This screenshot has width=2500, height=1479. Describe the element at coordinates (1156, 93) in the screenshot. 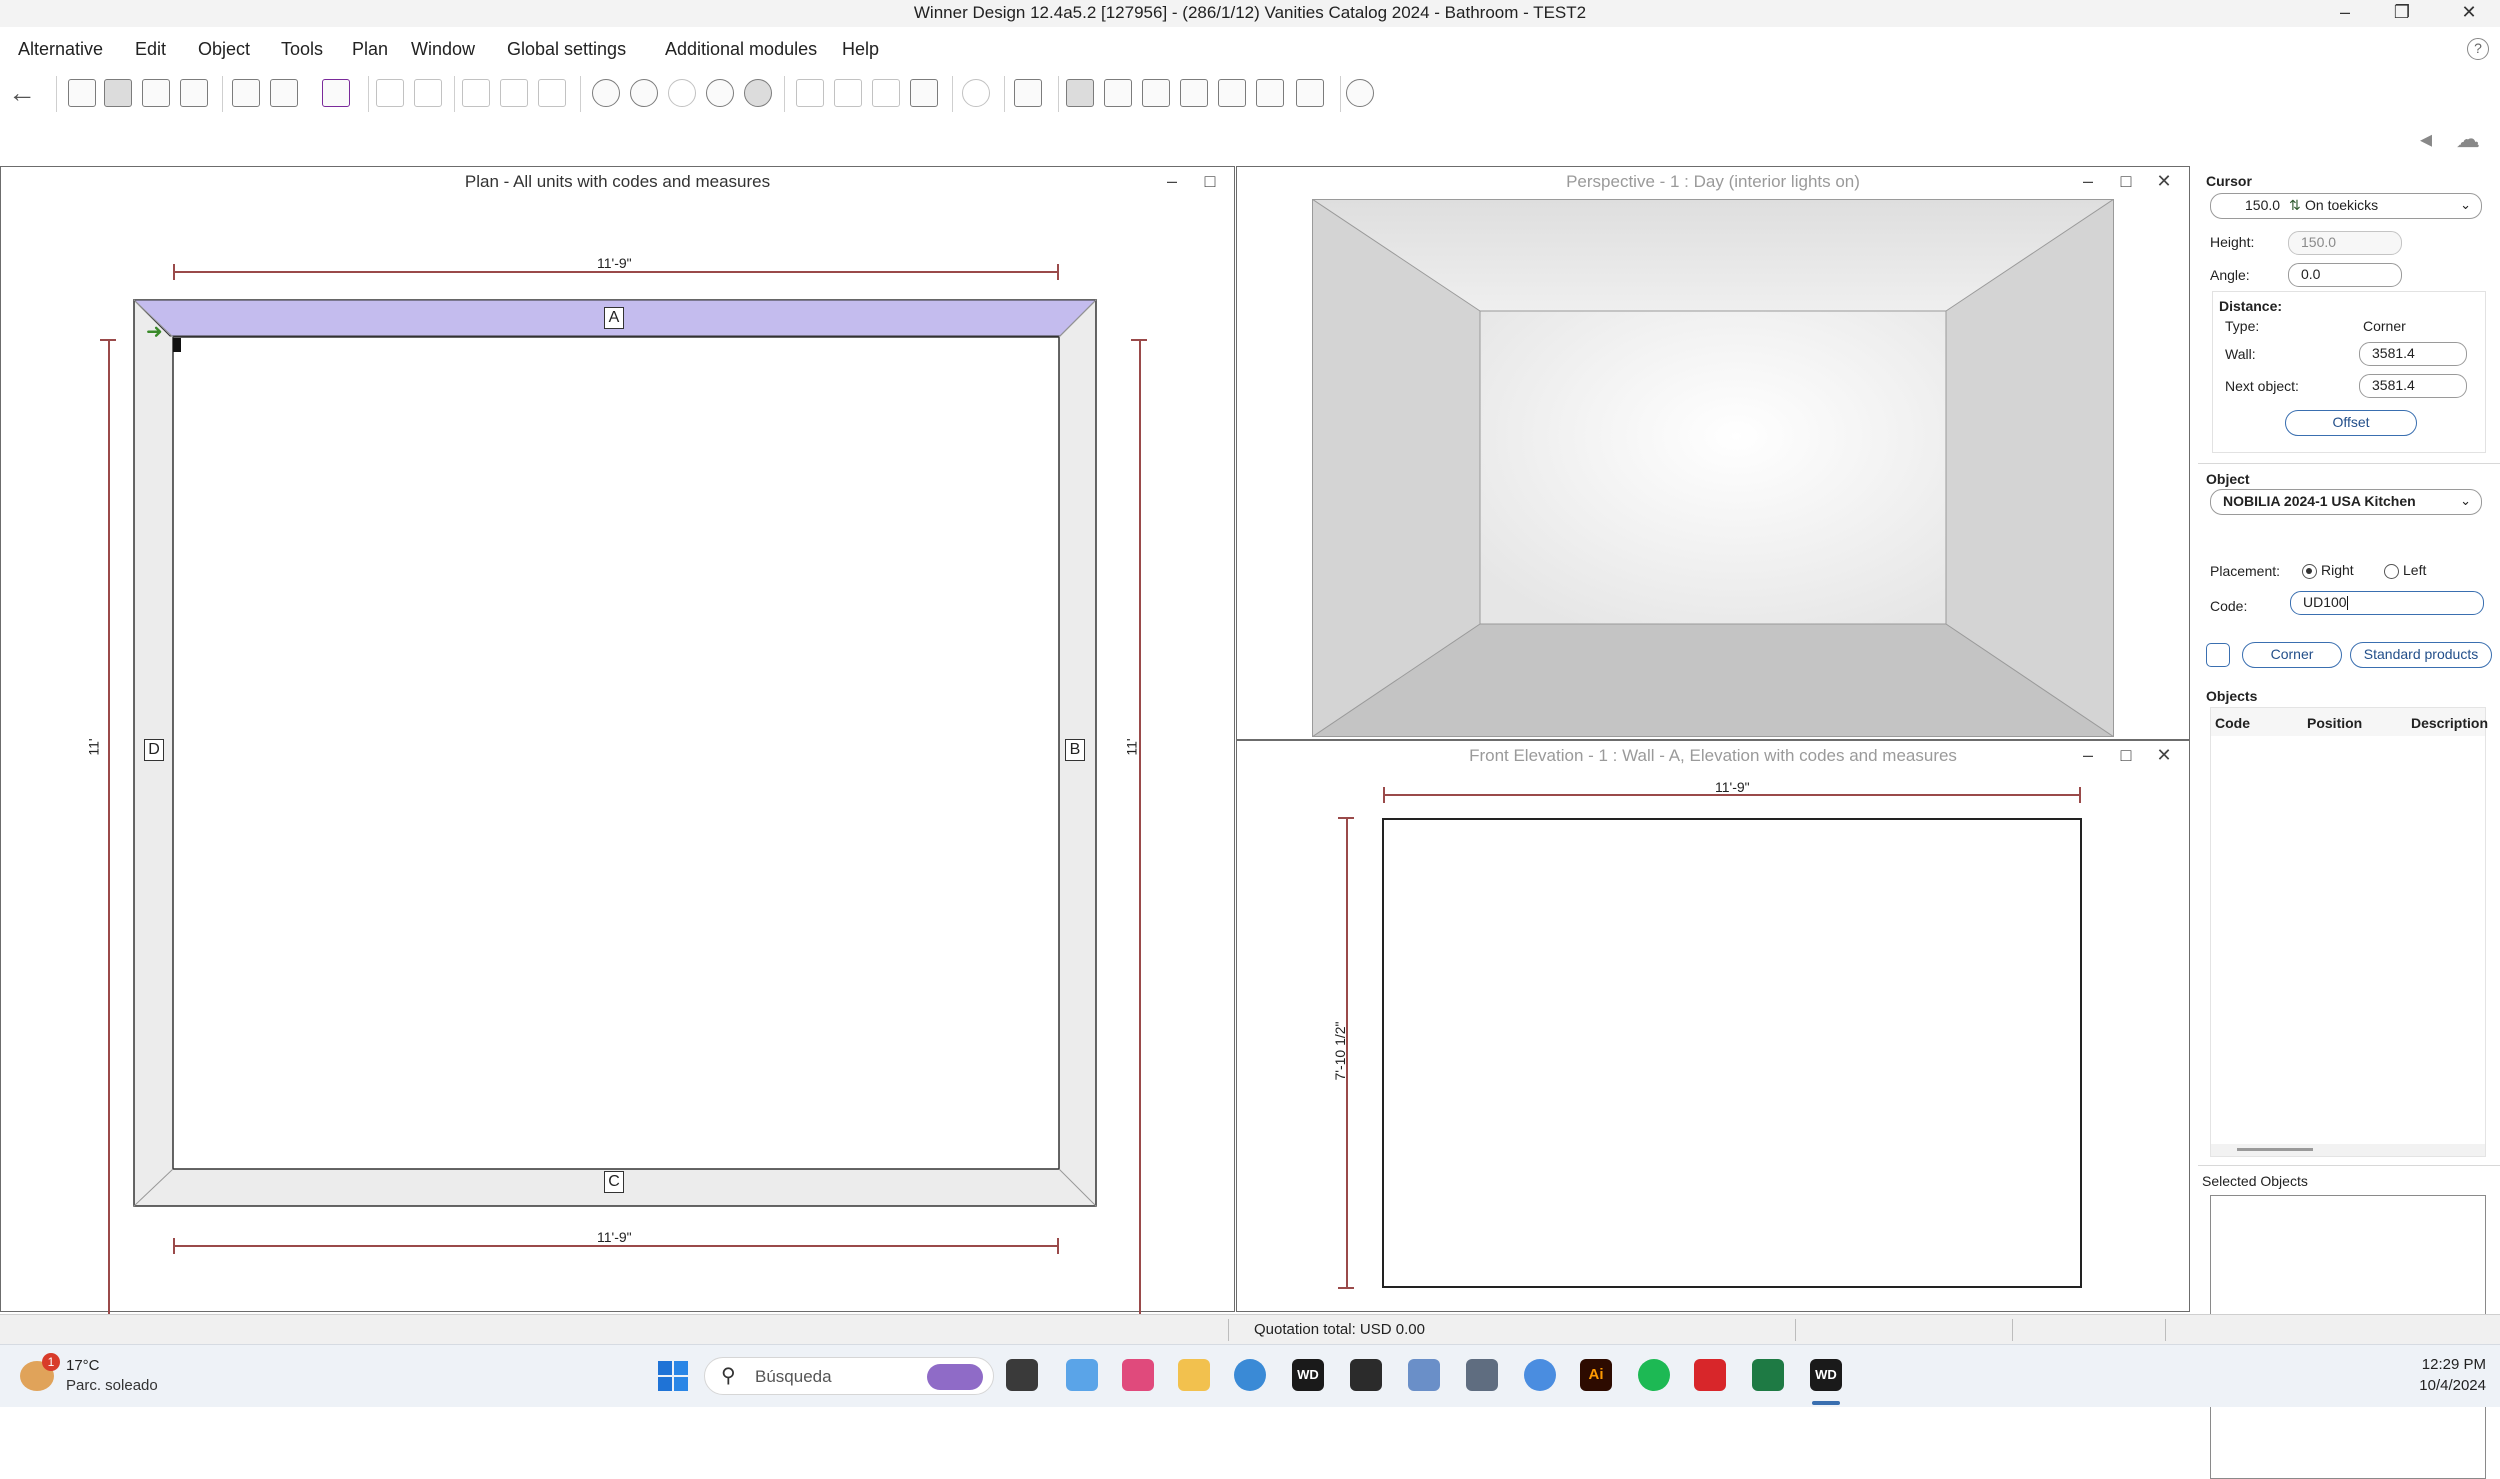

I see `corner-tool-icon` at that location.